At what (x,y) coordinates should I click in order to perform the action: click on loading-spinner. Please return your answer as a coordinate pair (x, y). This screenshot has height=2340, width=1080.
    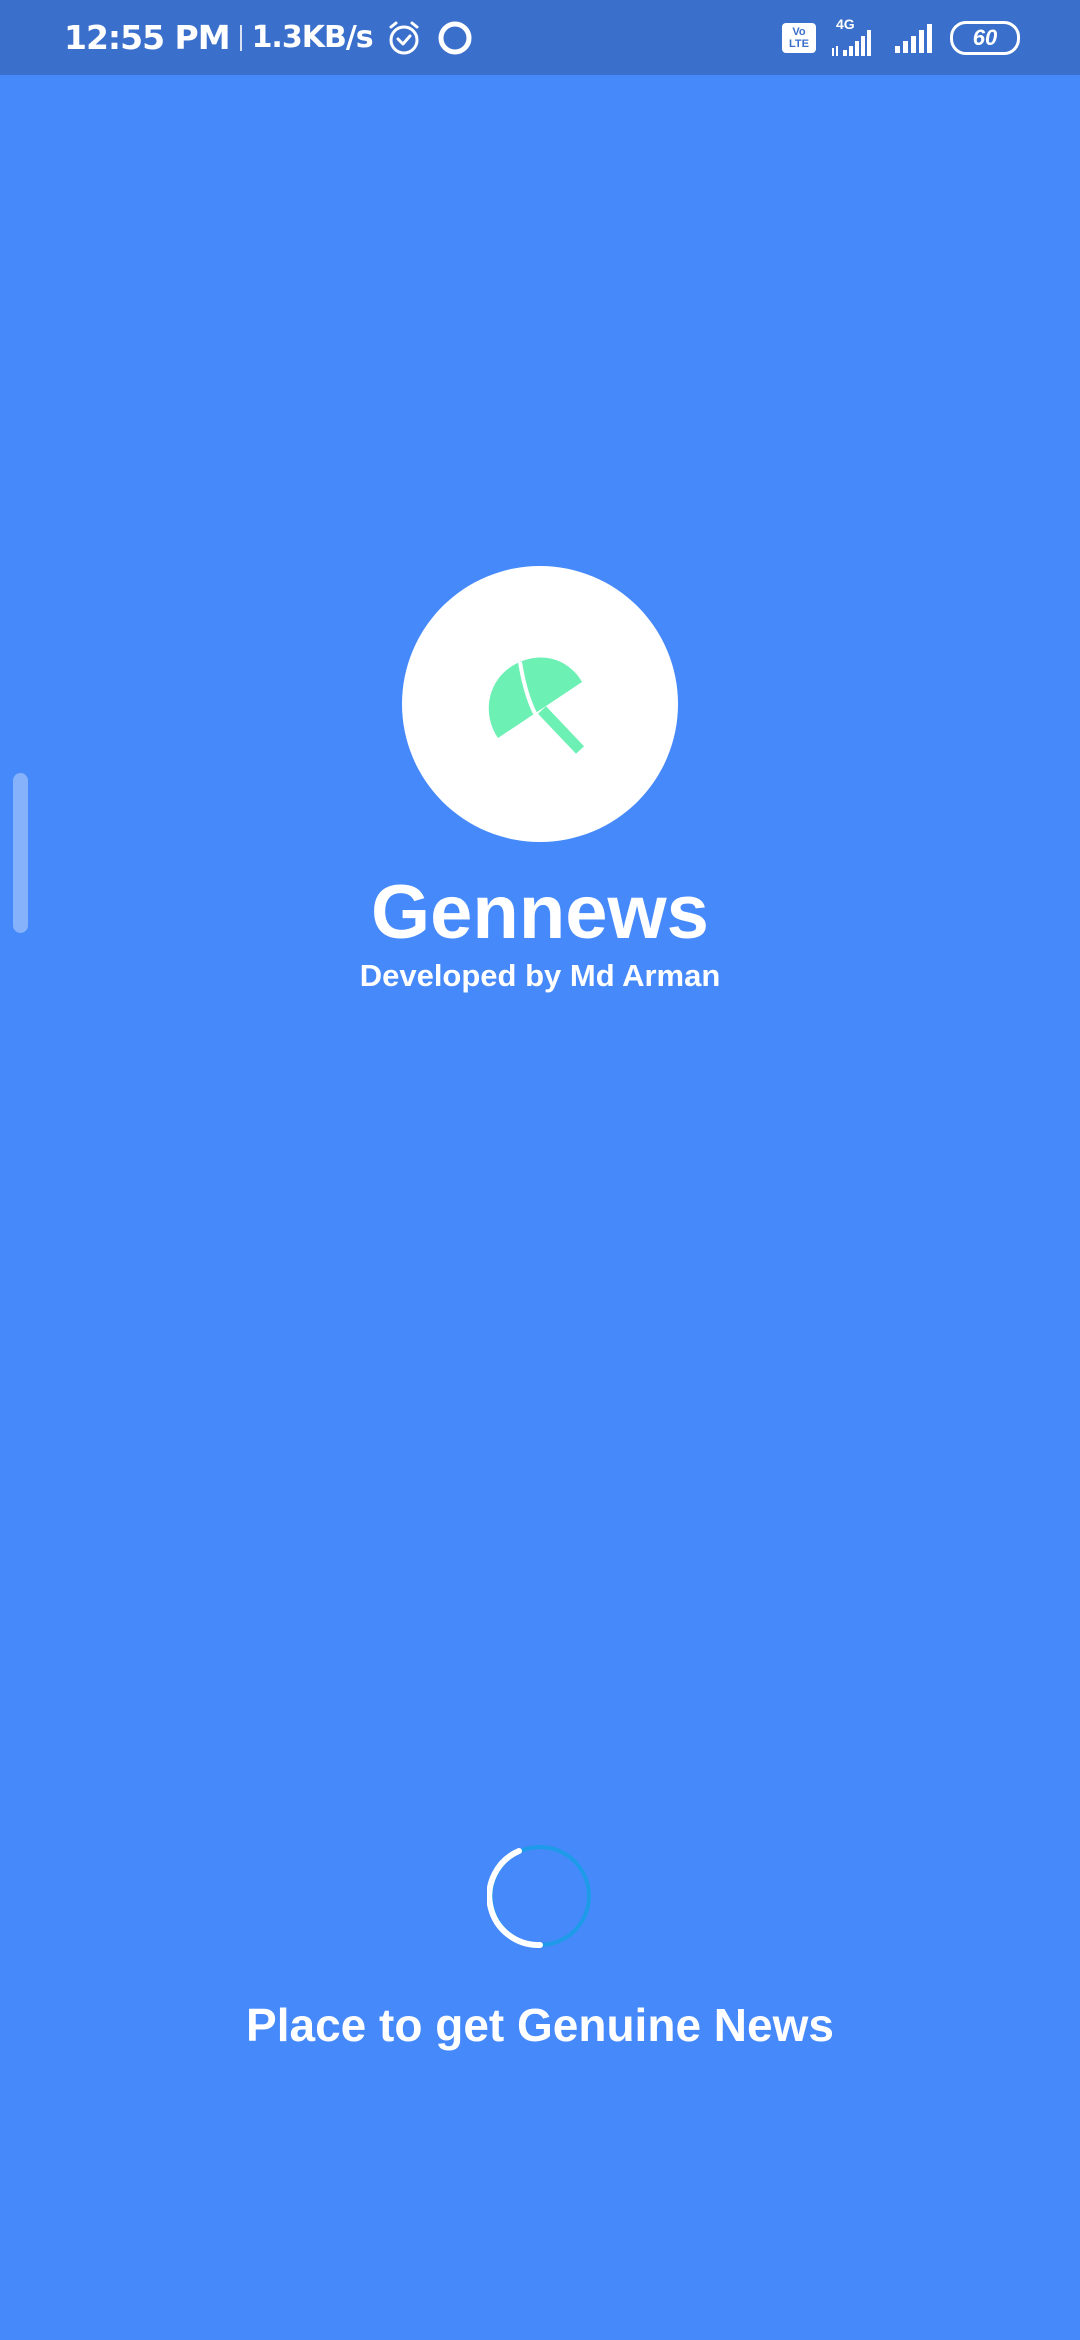
    Looking at the image, I should click on (539, 1896).